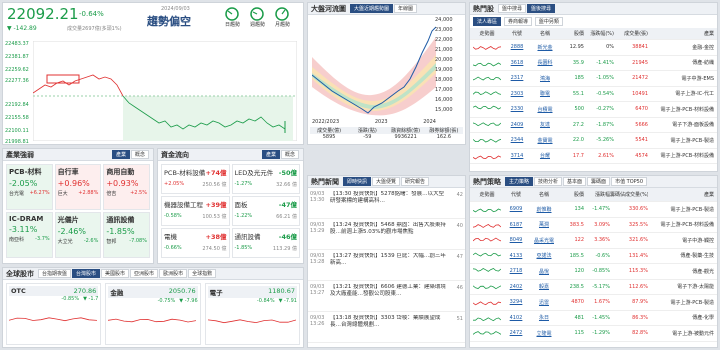 Image resolution: width=720 pixels, height=350 pixels. I want to click on stock-name: 金寶電, so click(545, 140).